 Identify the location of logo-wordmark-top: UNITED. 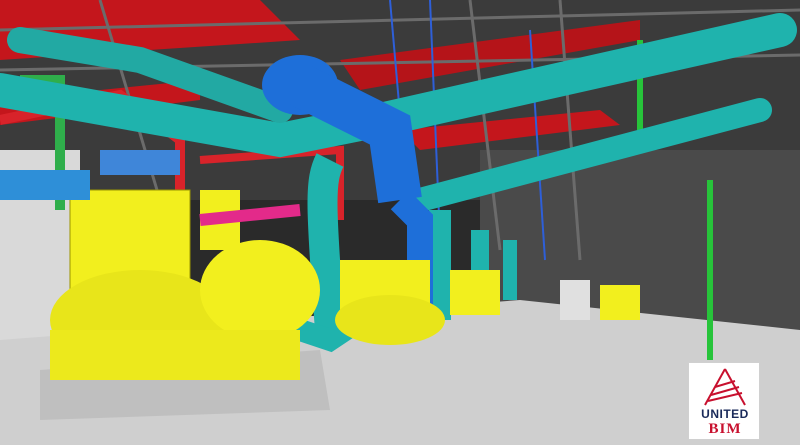
(725, 414).